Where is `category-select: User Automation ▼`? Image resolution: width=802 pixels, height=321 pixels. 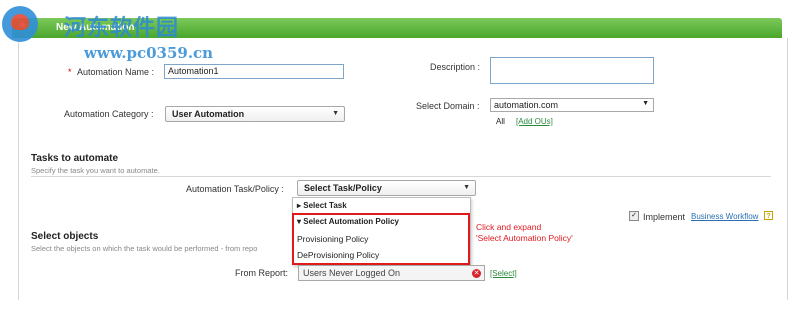
category-select: User Automation ▼ is located at coordinates (255, 114).